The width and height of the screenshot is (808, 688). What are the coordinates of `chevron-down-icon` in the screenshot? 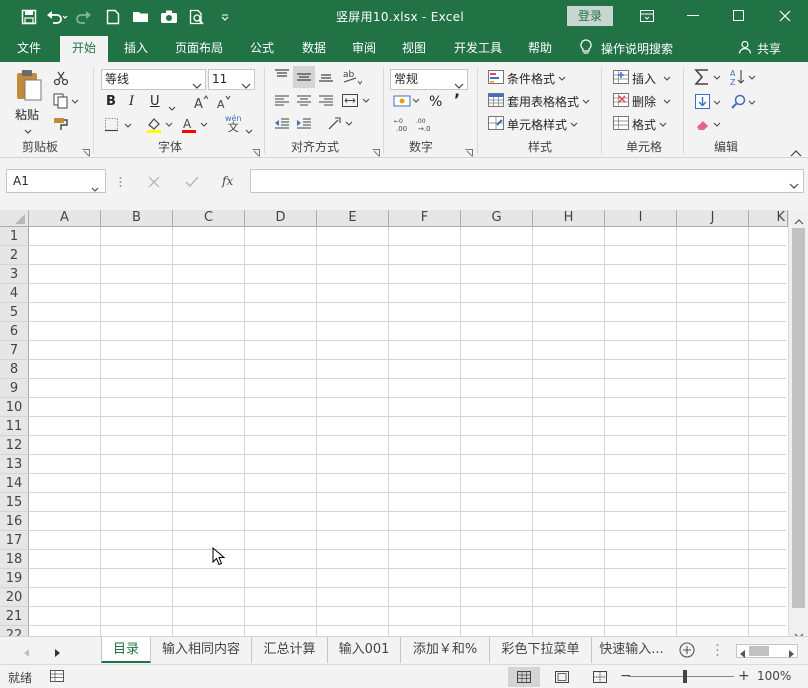 It's located at (95, 189).